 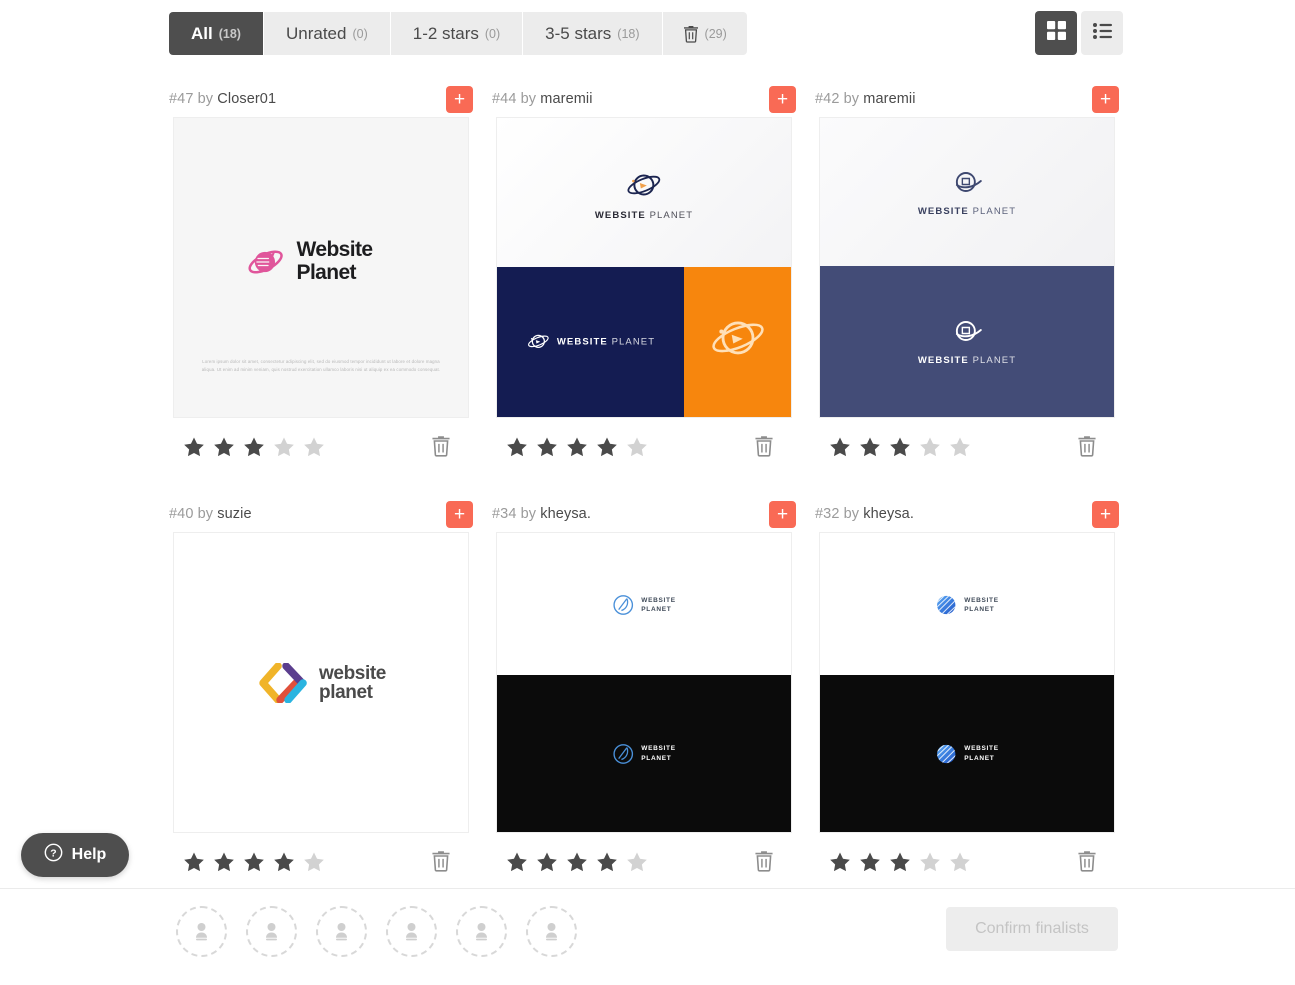 What do you see at coordinates (644, 99) in the screenshot?
I see `design-card-header: #44 by maremii +` at bounding box center [644, 99].